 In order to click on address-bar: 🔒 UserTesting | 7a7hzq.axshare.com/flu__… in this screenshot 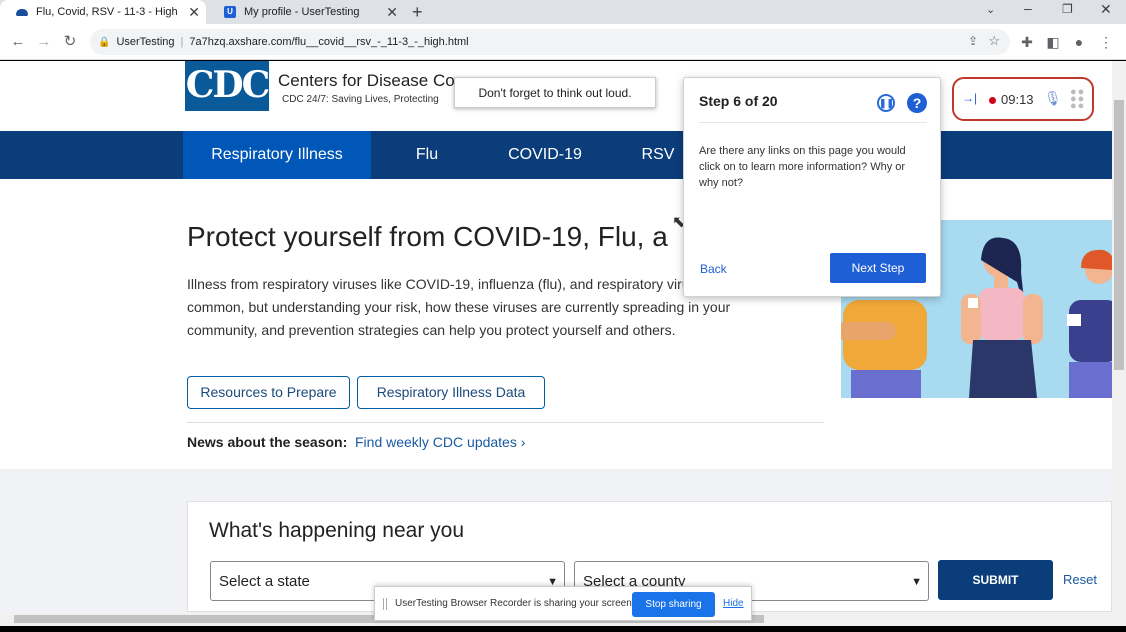, I will do `click(550, 42)`.